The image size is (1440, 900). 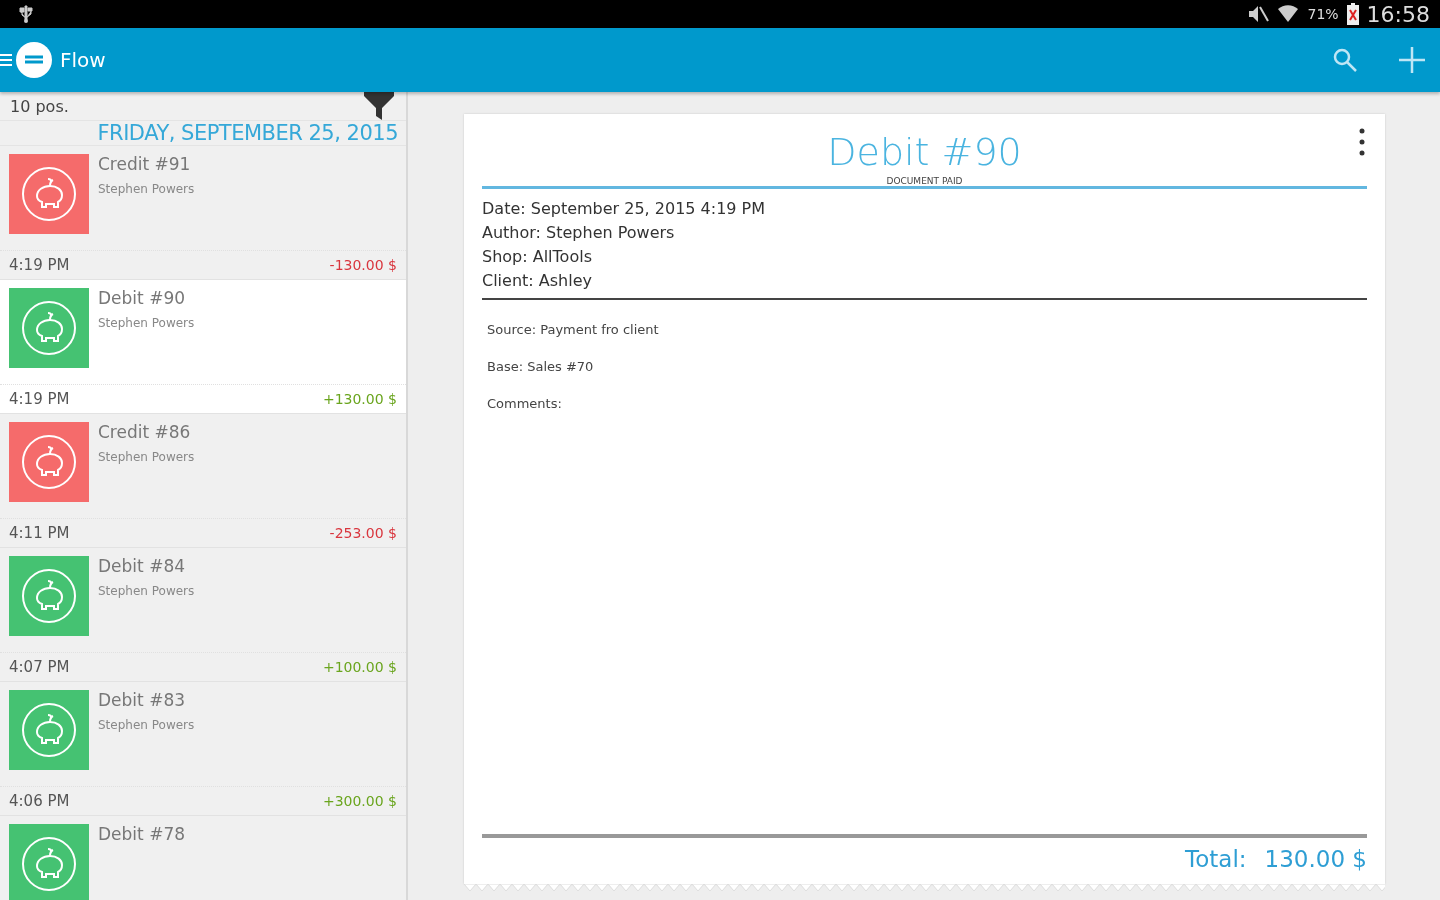 I want to click on document-info-line: Shop: AllTools, so click(x=537, y=256).